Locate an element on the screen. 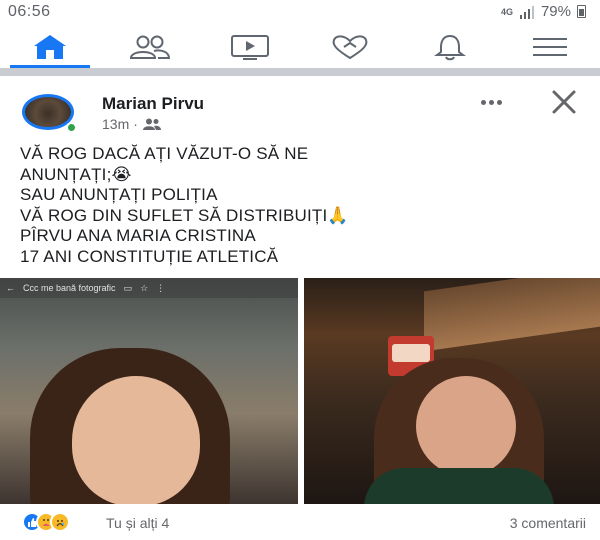 This screenshot has height=540, width=600. post-text-line: 17 ANI CONSTITUȚIE ATLETICĂ is located at coordinates (149, 256).